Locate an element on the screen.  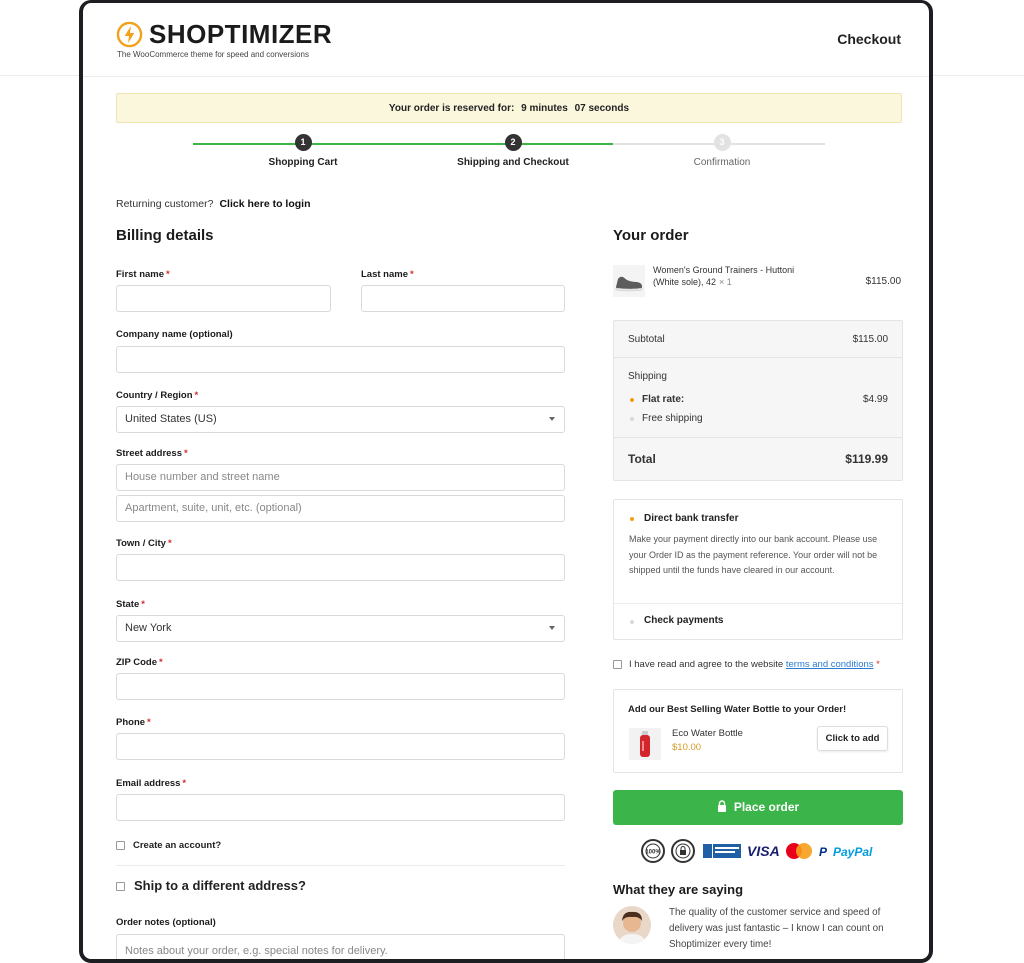
terms-link: terms and conditions is located at coordinates (830, 664).